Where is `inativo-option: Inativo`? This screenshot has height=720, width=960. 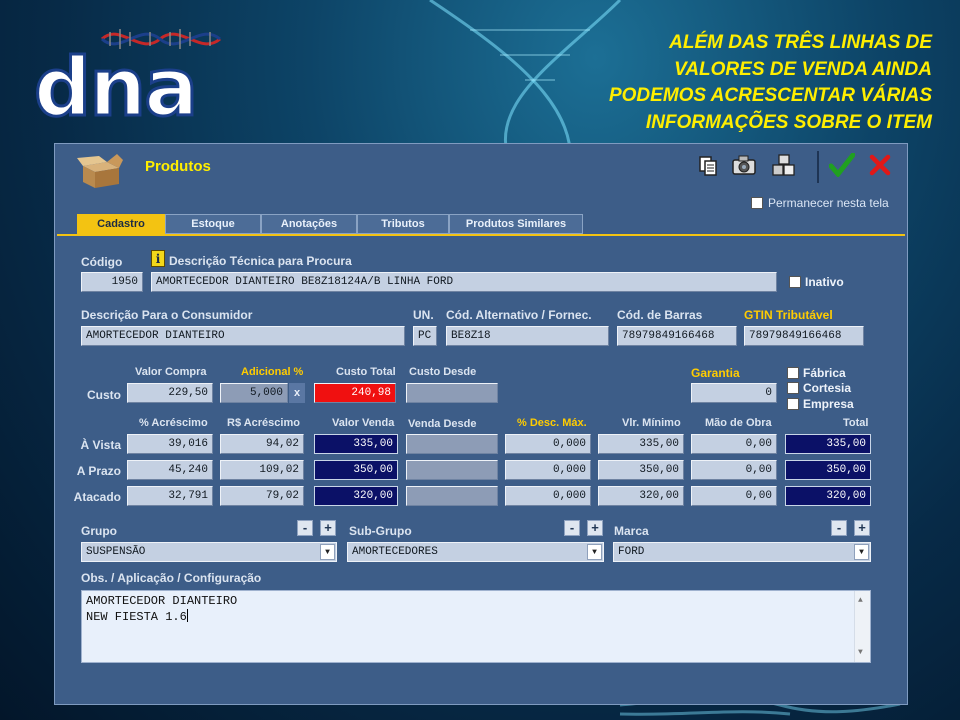 inativo-option: Inativo is located at coordinates (816, 282).